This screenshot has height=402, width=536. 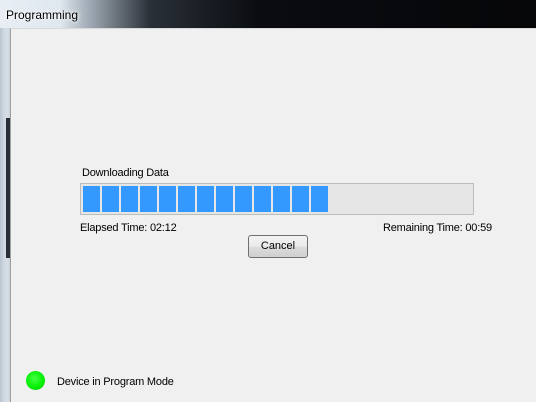 I want to click on title-bar: Programming, so click(x=268, y=14).